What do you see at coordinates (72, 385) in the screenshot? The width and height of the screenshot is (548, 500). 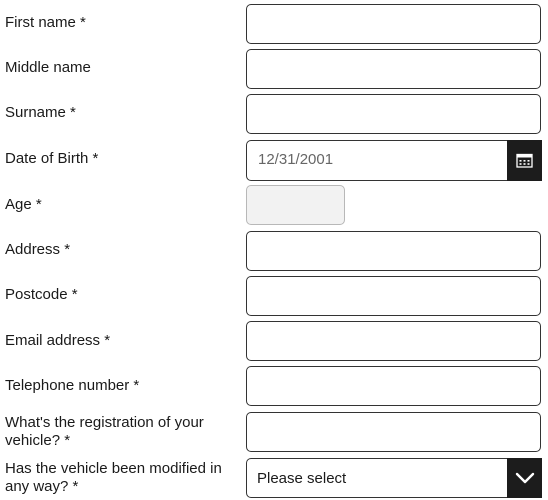 I see `telephone-label: Telephone number *` at bounding box center [72, 385].